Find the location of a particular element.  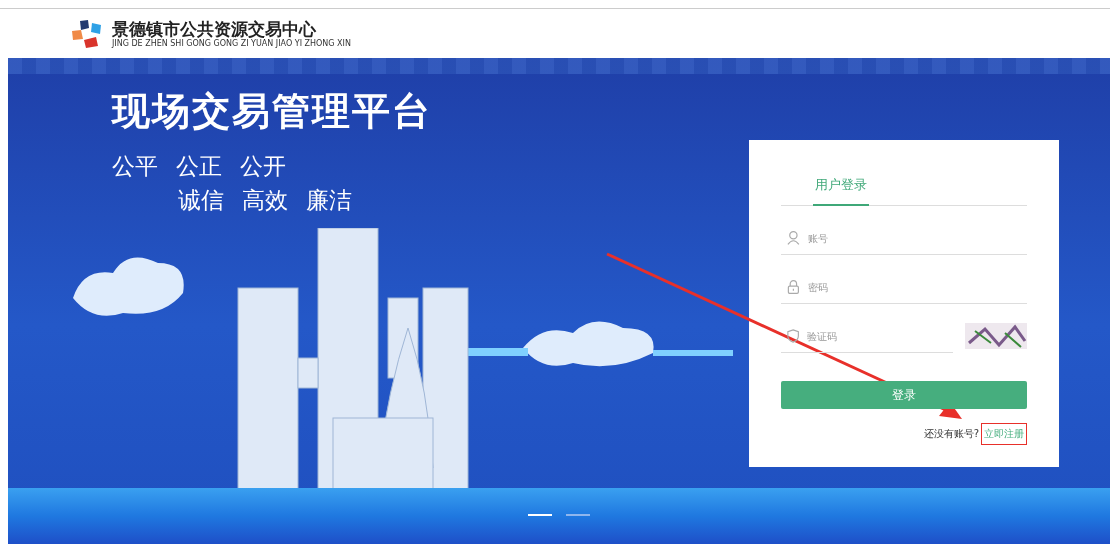

slogan: 公平 is located at coordinates (135, 166).